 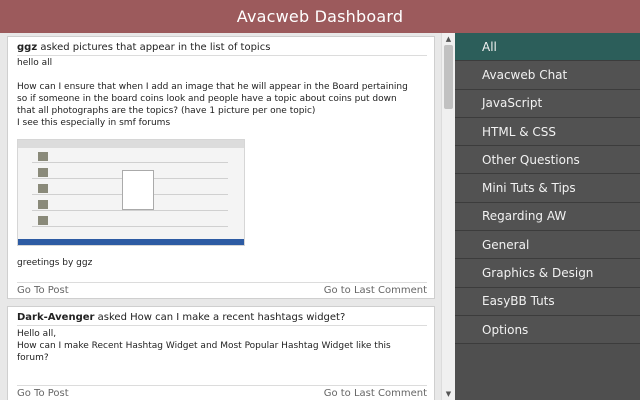 I want to click on sidebar-item-graphics-design: Graphics & Design, so click(x=547, y=273).